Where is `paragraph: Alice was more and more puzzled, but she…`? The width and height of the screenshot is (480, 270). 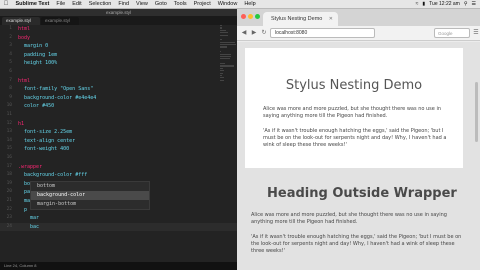 paragraph: Alice was more and more puzzled, but she… is located at coordinates (352, 112).